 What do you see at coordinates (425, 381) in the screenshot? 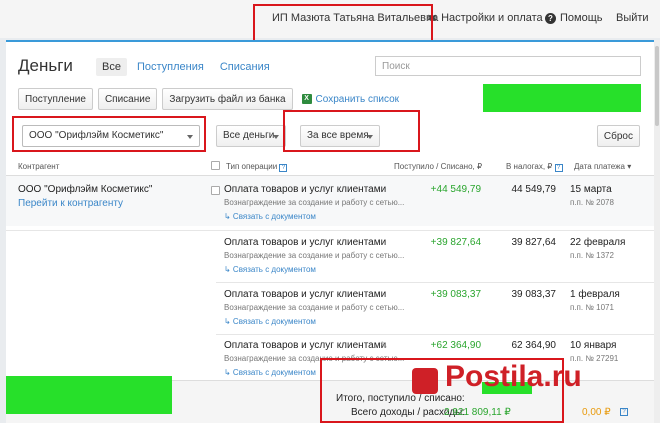
I see `logo-icon` at bounding box center [425, 381].